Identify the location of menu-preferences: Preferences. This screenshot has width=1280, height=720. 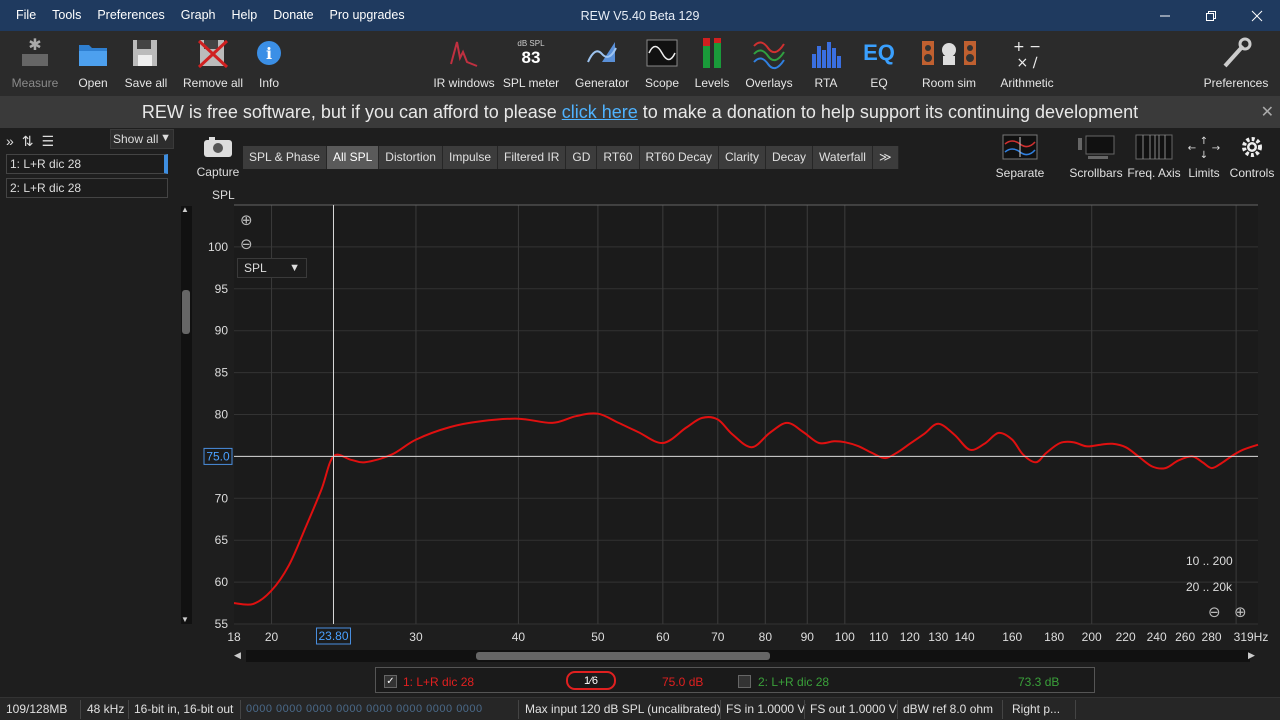
(130, 15).